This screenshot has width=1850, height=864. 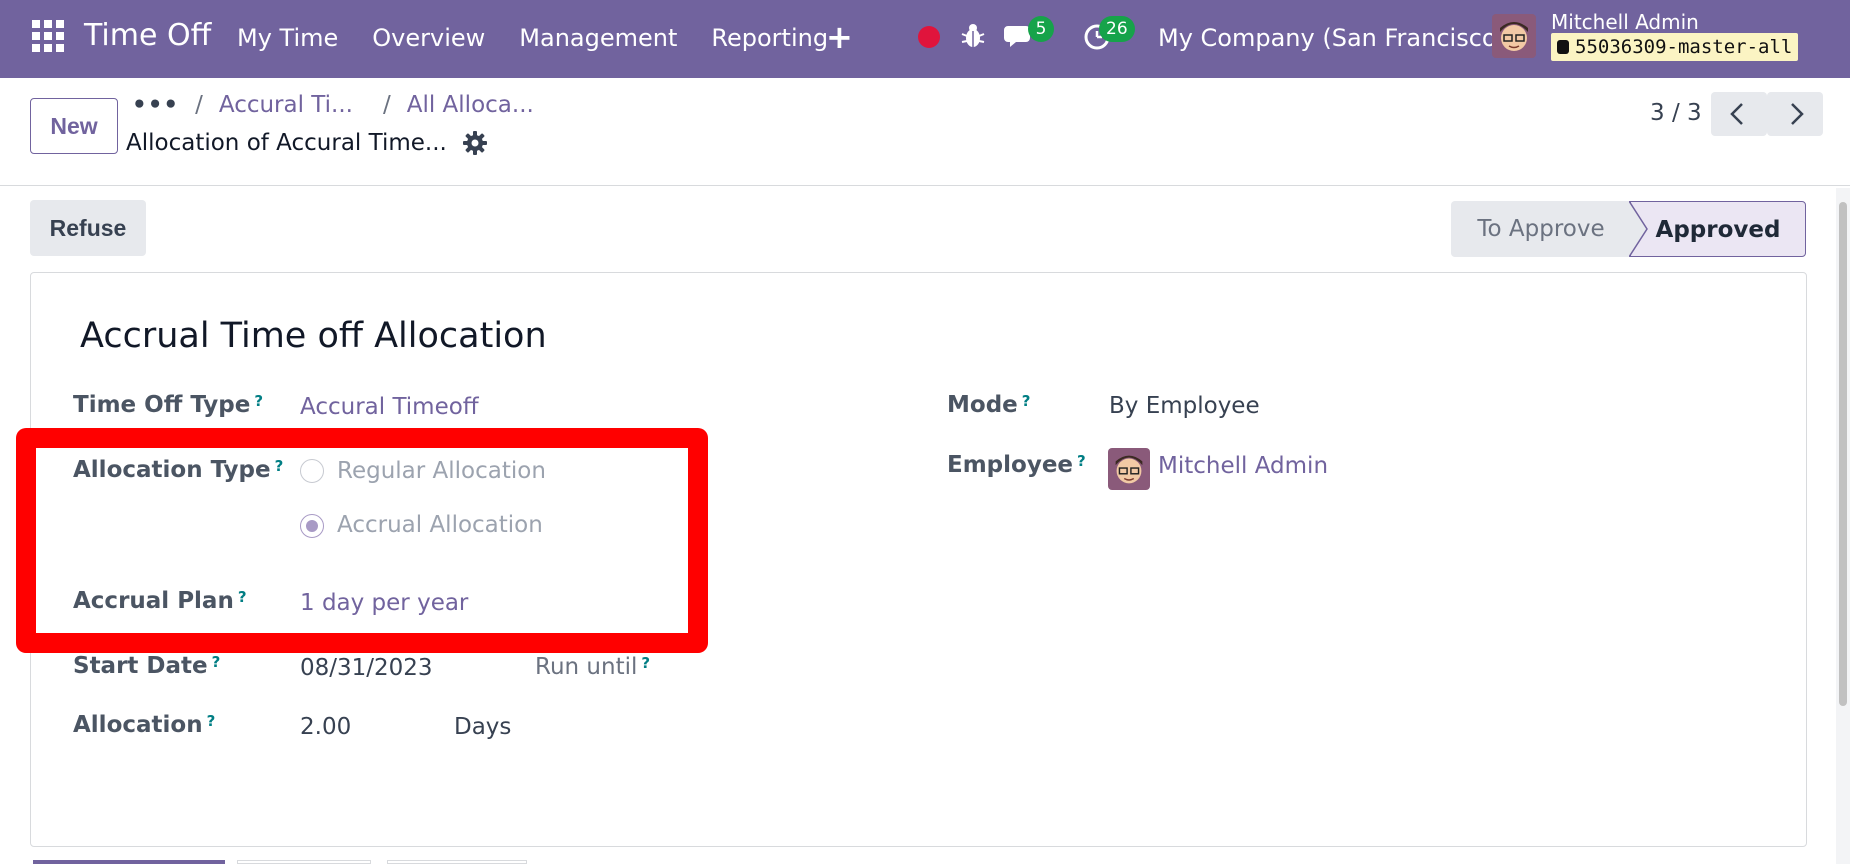 I want to click on time-off-type-label-text: Time Off Type, so click(x=162, y=405).